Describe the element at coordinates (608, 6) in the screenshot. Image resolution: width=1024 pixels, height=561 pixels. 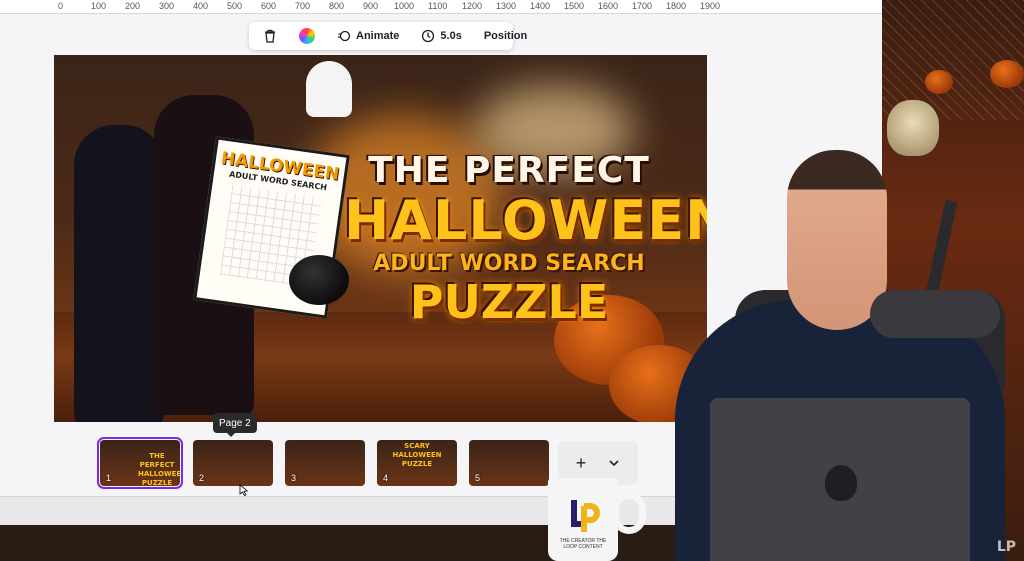
I see `ruler-tick: 1600` at that location.